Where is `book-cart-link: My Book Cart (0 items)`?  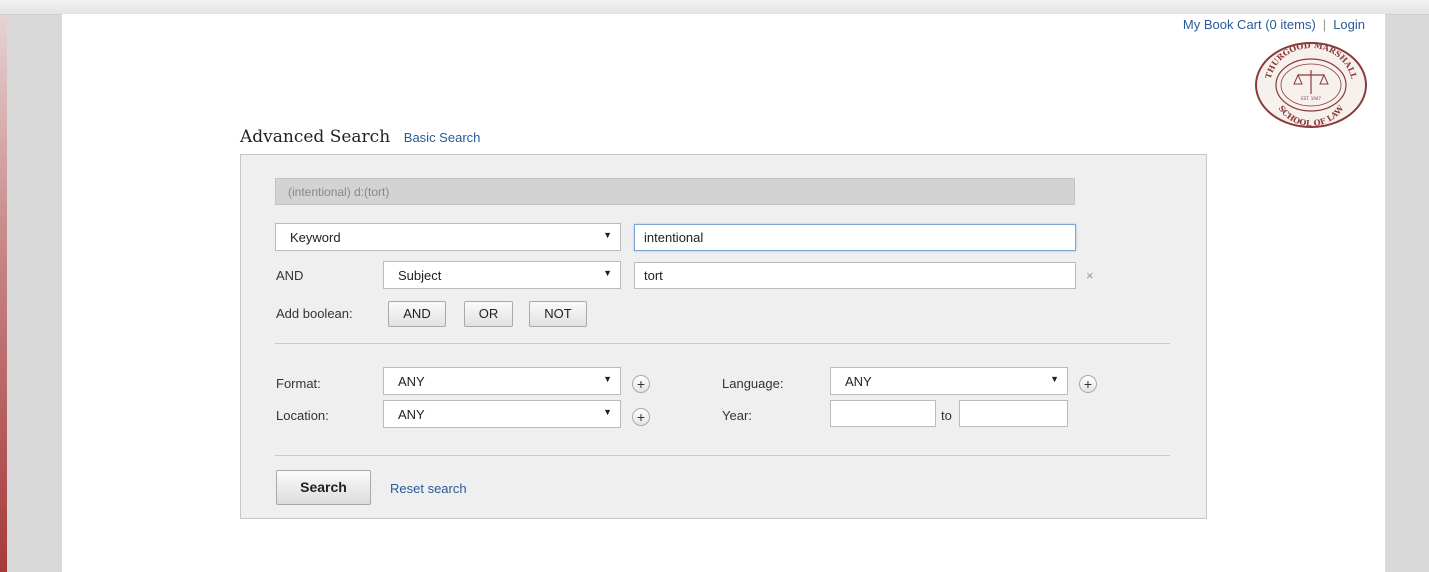 book-cart-link: My Book Cart (0 items) is located at coordinates (1249, 24).